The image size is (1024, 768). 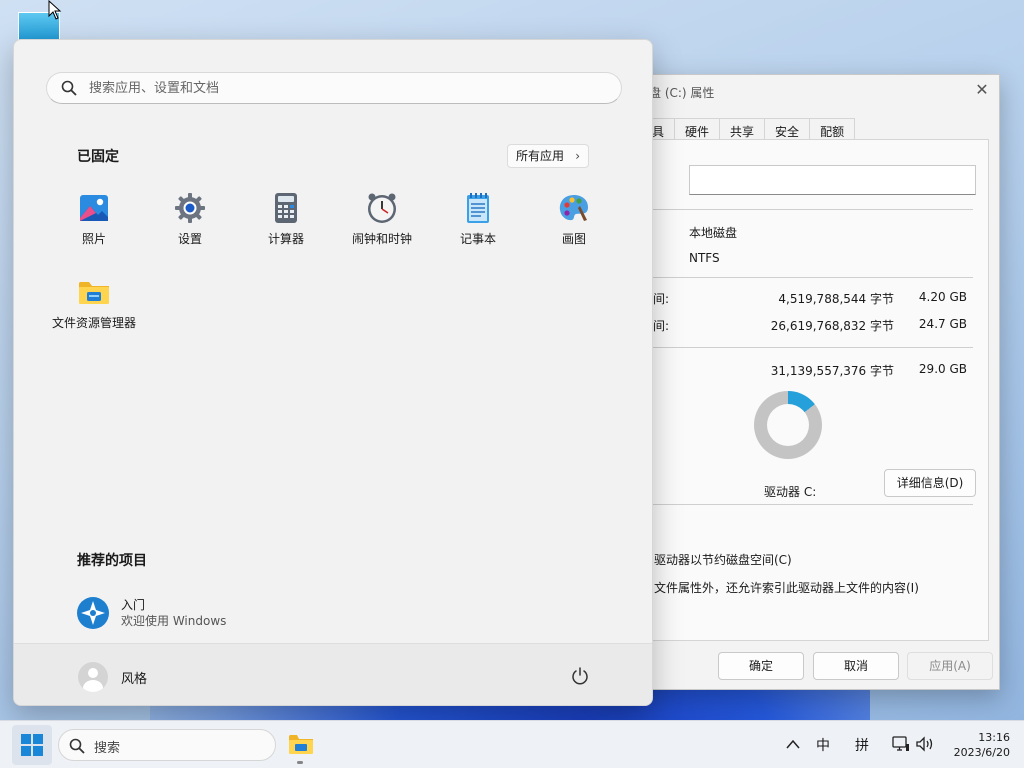 I want to click on tab-quota: 配额, so click(x=832, y=129).